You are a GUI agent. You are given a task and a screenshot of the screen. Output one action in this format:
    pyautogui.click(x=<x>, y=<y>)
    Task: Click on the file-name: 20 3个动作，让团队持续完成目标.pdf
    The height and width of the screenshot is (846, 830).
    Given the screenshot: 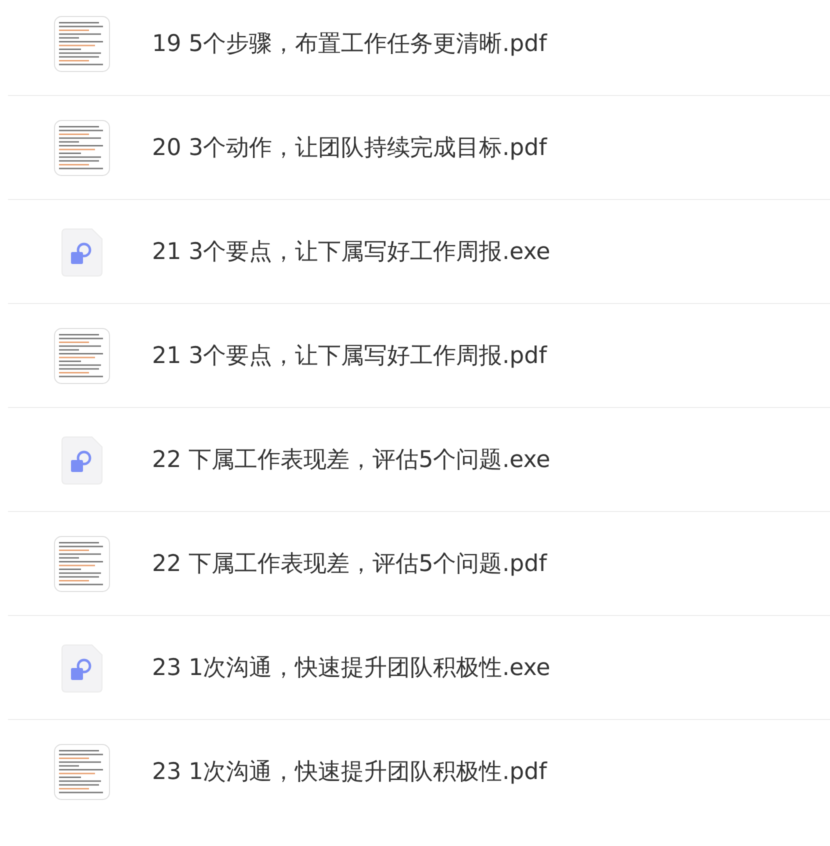 What is the action you would take?
    pyautogui.click(x=349, y=147)
    